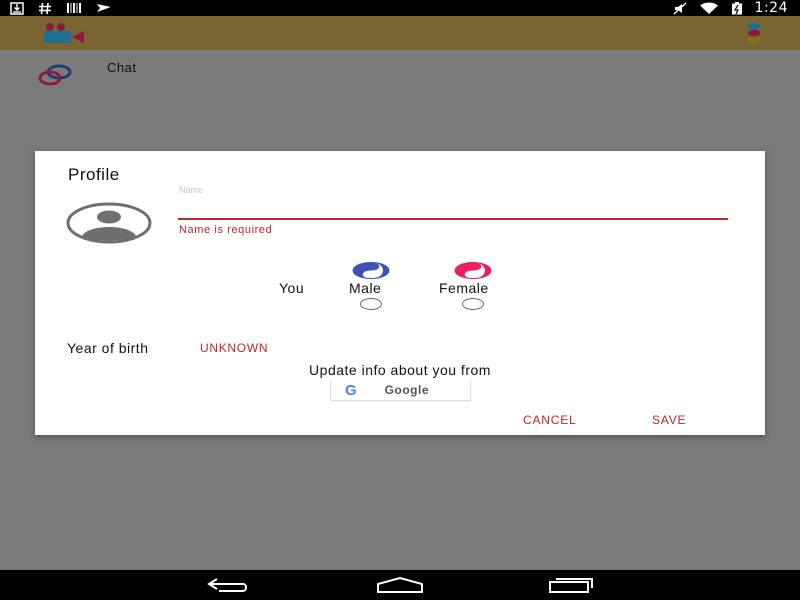 This screenshot has width=800, height=600. I want to click on home-icon, so click(400, 585).